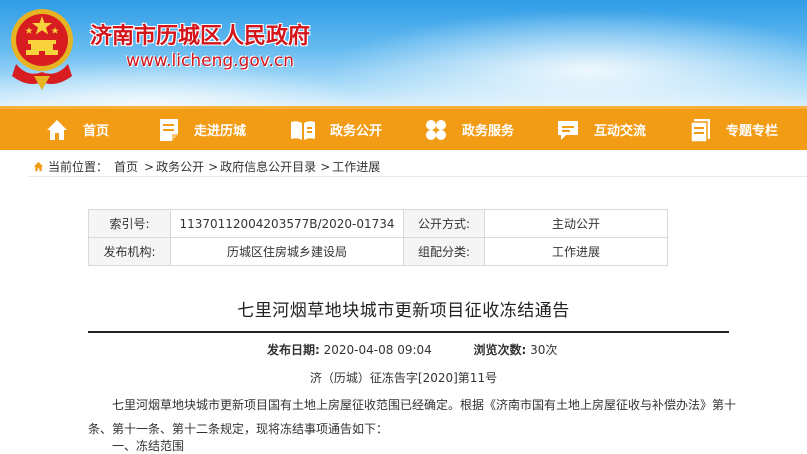 The height and width of the screenshot is (454, 807). I want to click on org-label: 发布机构:, so click(129, 251).